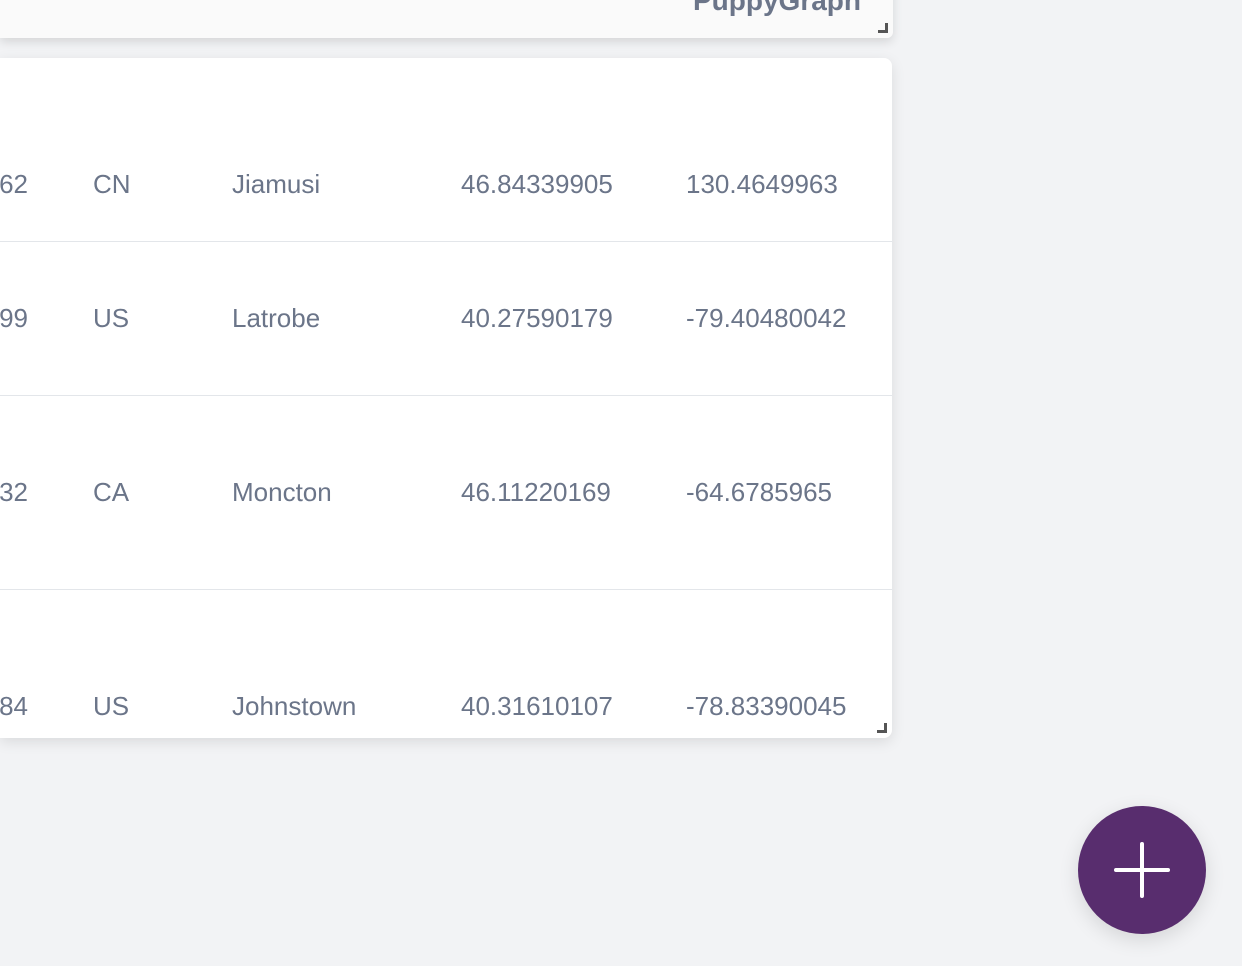 The image size is (1242, 966). I want to click on table-cell: 284, so click(14, 706).